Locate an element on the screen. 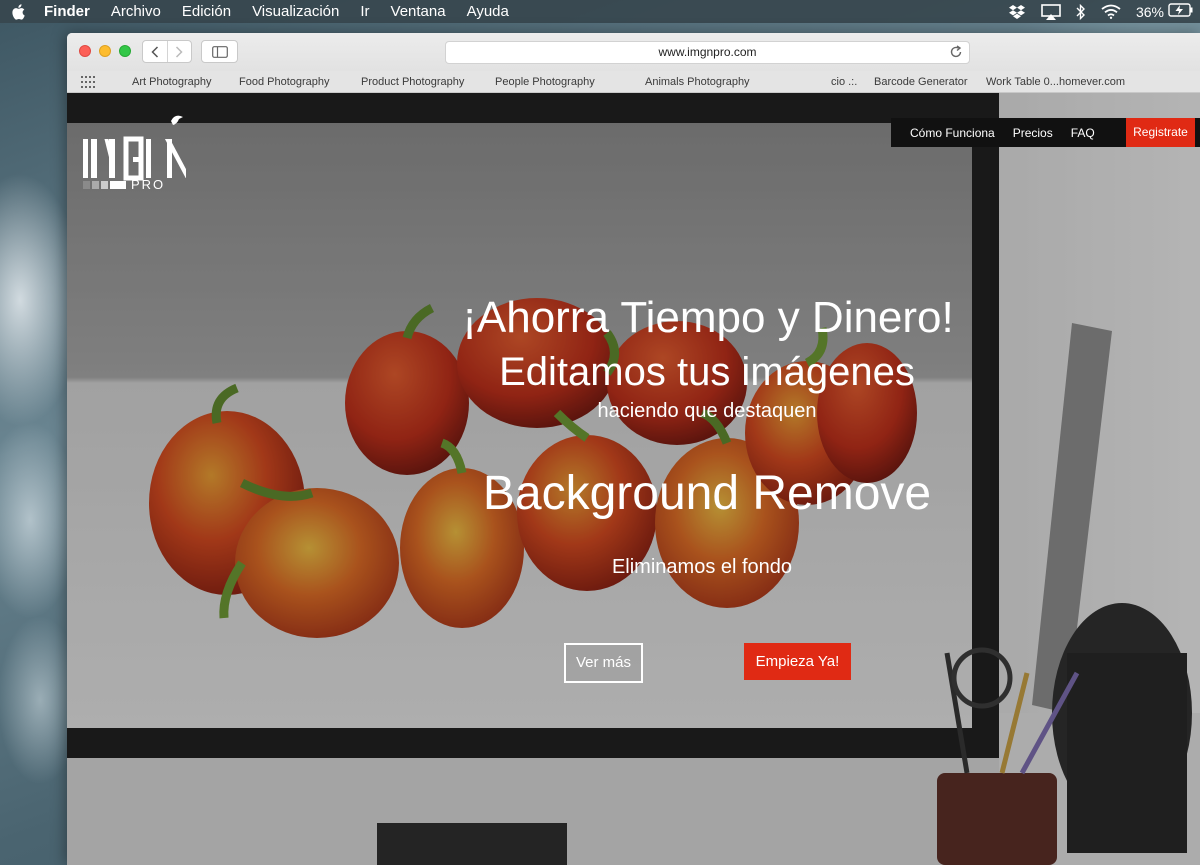 The height and width of the screenshot is (865, 1200). browser-toolbar: www.imgnpro.com is located at coordinates (633, 52).